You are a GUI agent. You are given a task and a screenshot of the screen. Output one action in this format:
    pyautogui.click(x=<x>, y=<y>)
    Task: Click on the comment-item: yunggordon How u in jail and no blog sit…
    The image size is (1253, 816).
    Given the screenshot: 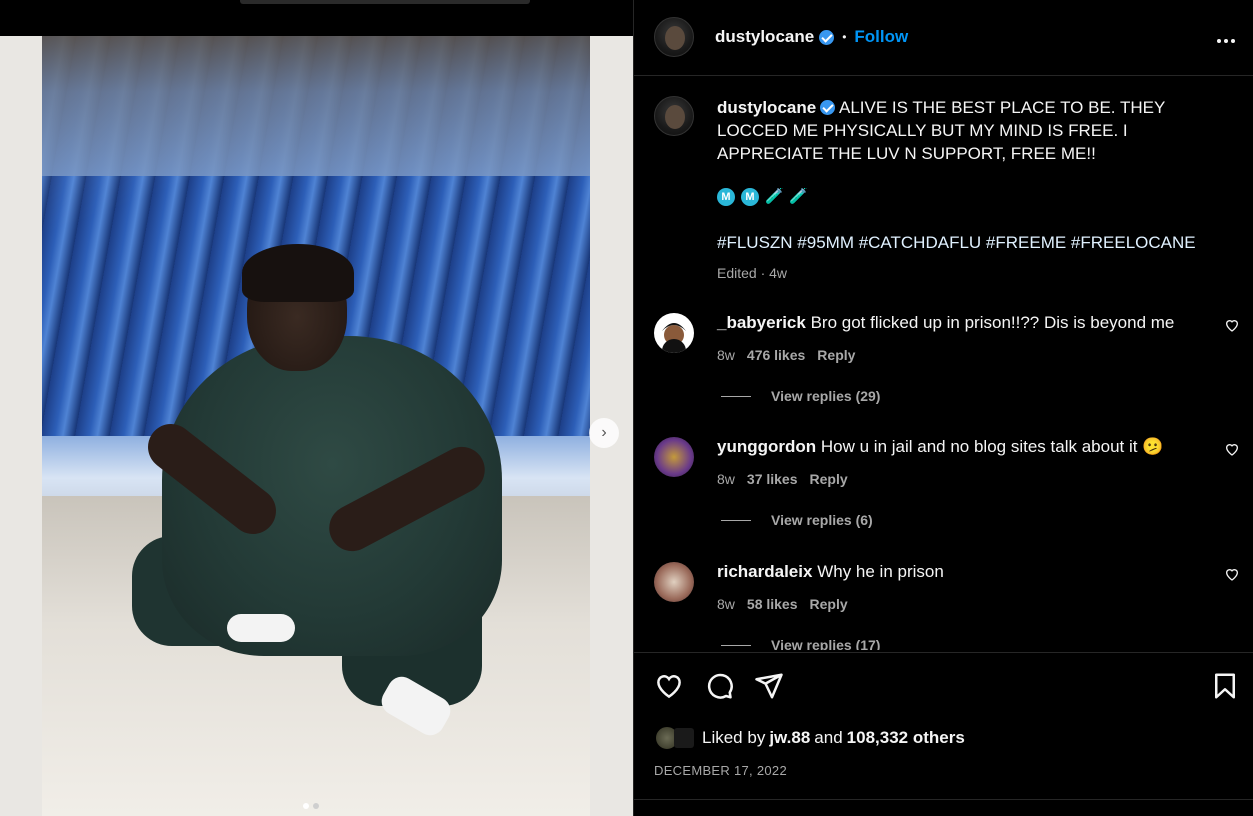 What is the action you would take?
    pyautogui.click(x=943, y=487)
    